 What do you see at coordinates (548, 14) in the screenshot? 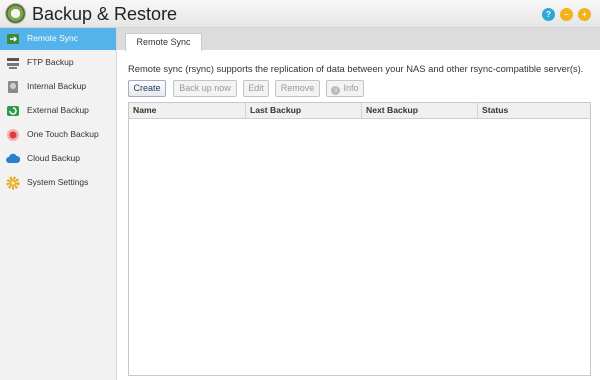
I see `help-button: ?` at bounding box center [548, 14].